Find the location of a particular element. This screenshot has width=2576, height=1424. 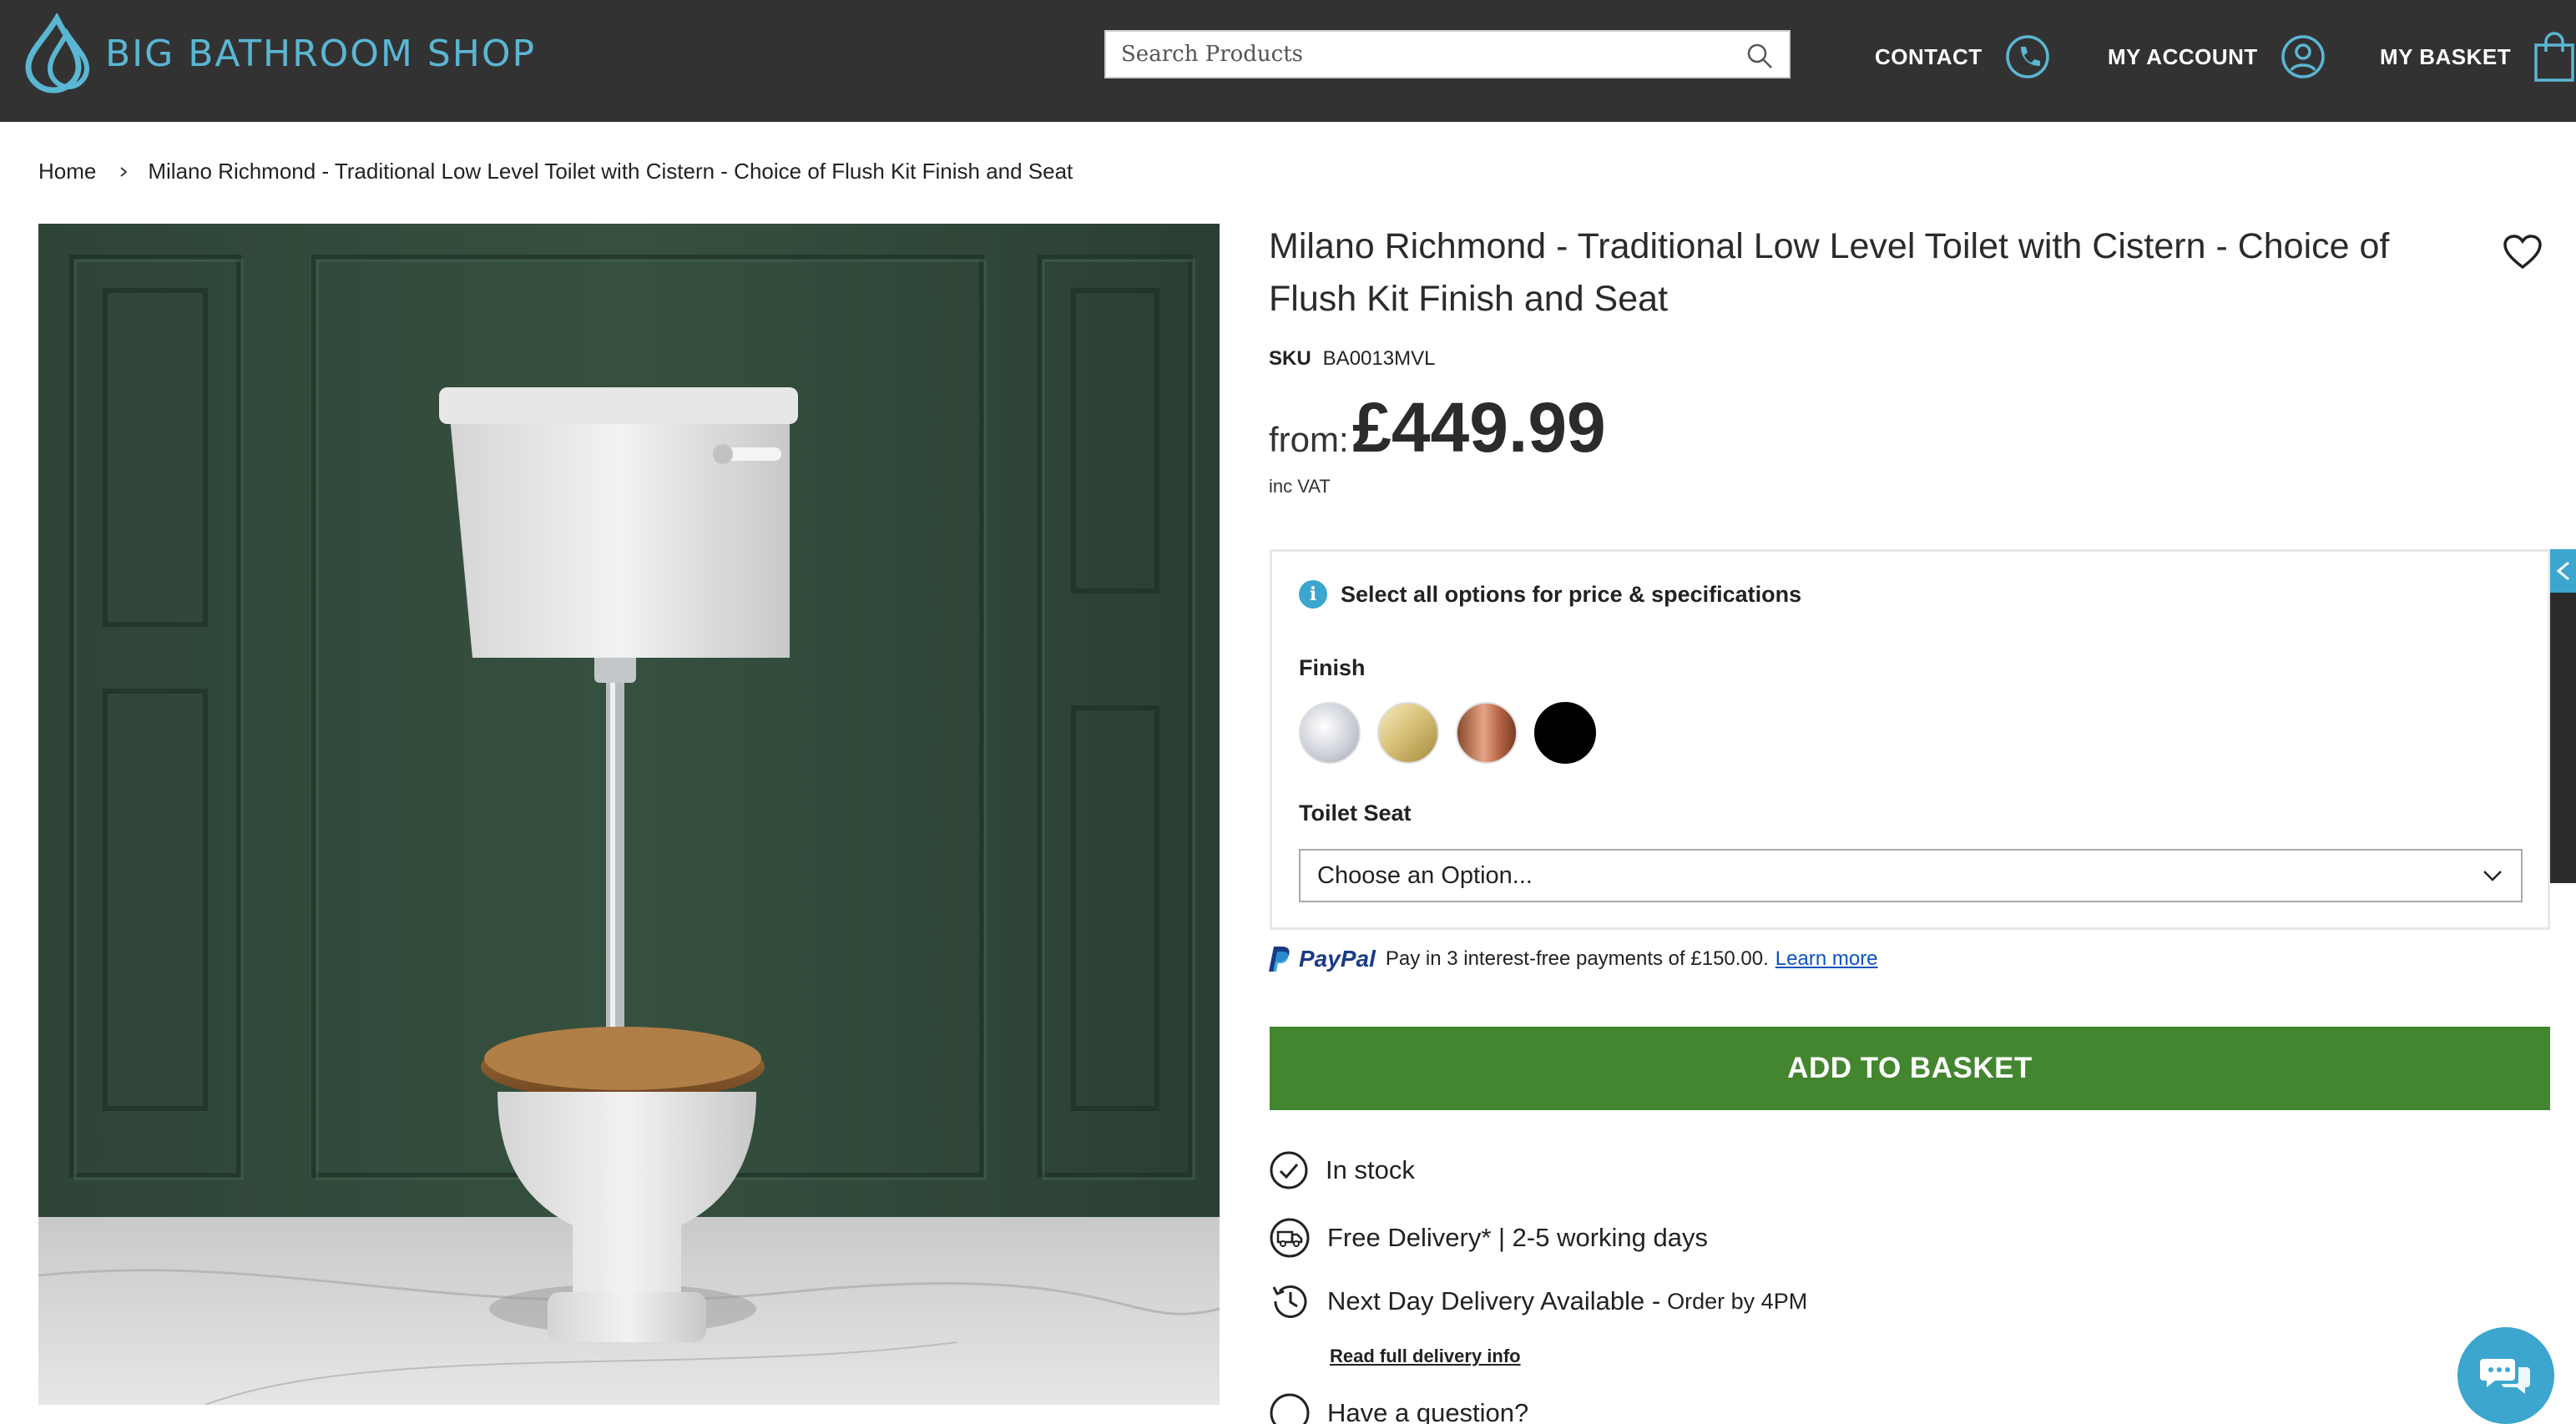

phone-icon is located at coordinates (2027, 57).